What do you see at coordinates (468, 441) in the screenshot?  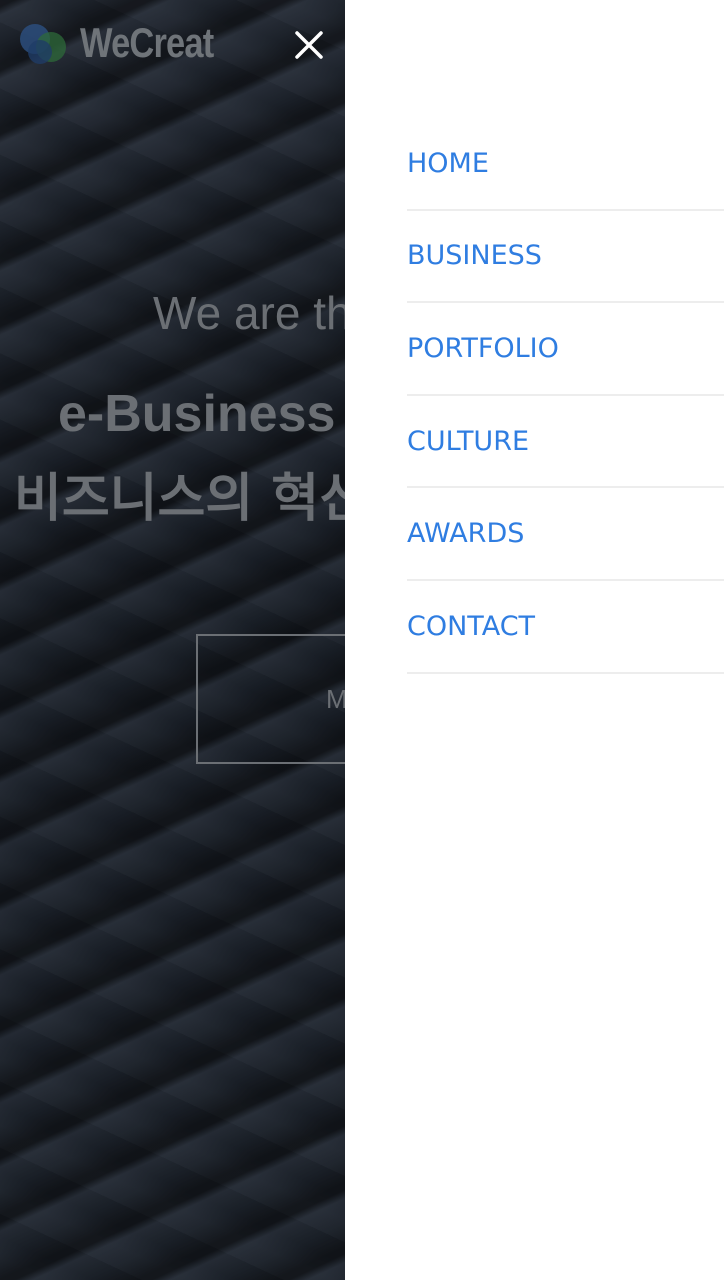 I see `nav-item-label: CULTURE` at bounding box center [468, 441].